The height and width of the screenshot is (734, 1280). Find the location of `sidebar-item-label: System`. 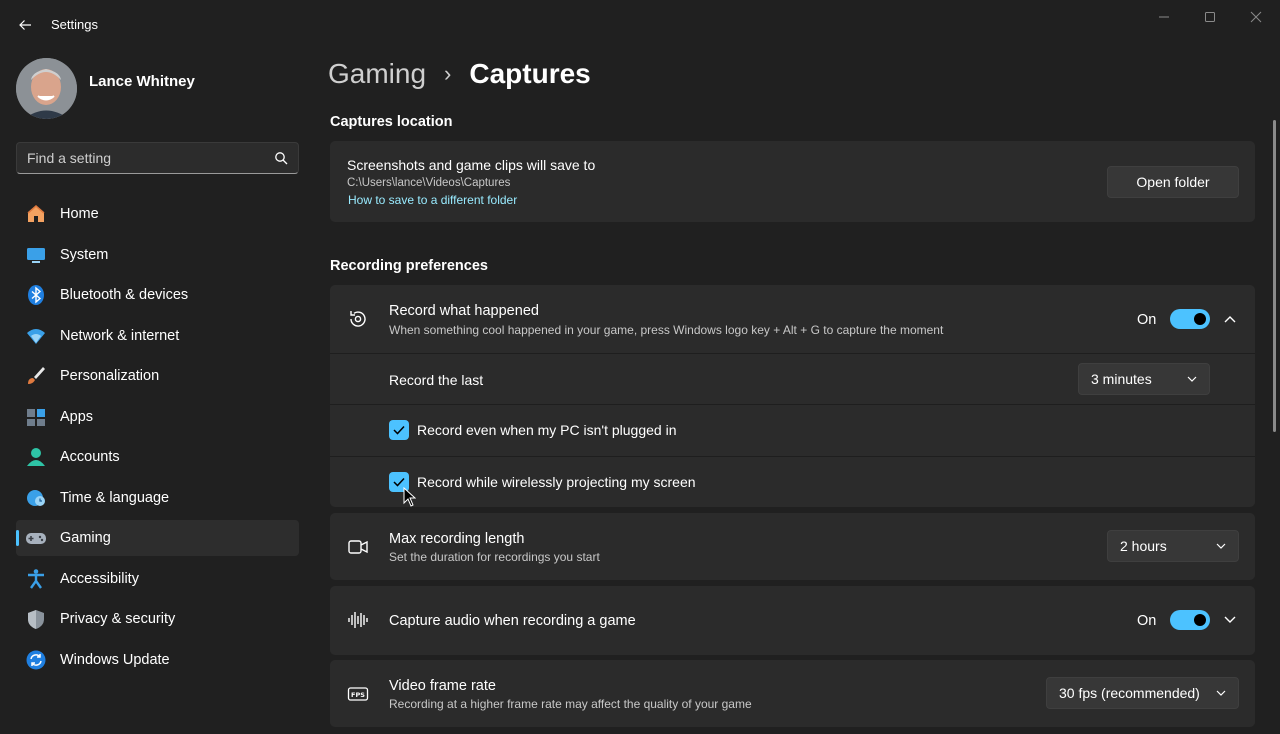

sidebar-item-label: System is located at coordinates (84, 254).